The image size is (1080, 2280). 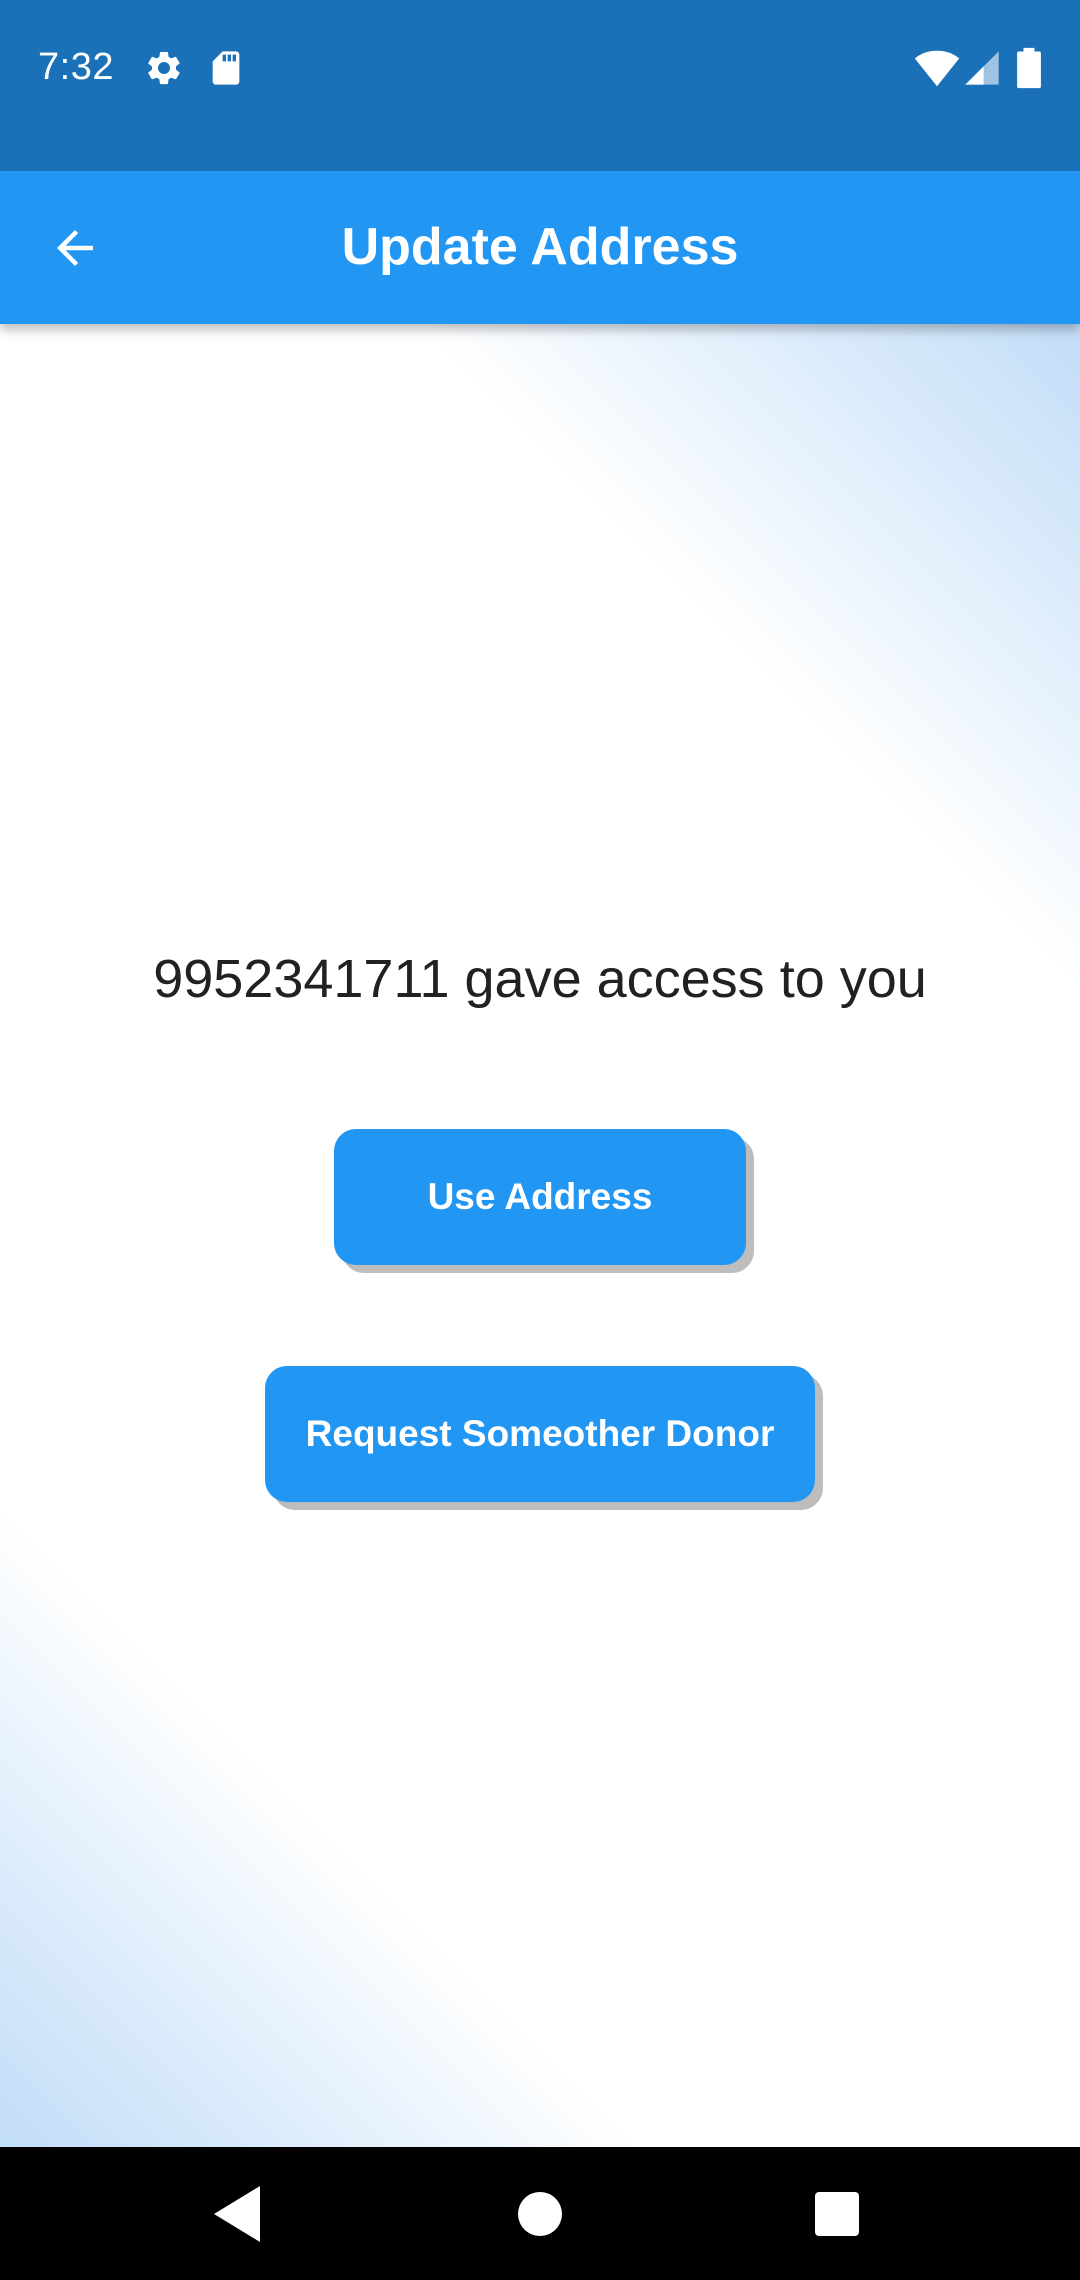 What do you see at coordinates (540, 1434) in the screenshot?
I see `request-other-donor-button: Request Someother Donor` at bounding box center [540, 1434].